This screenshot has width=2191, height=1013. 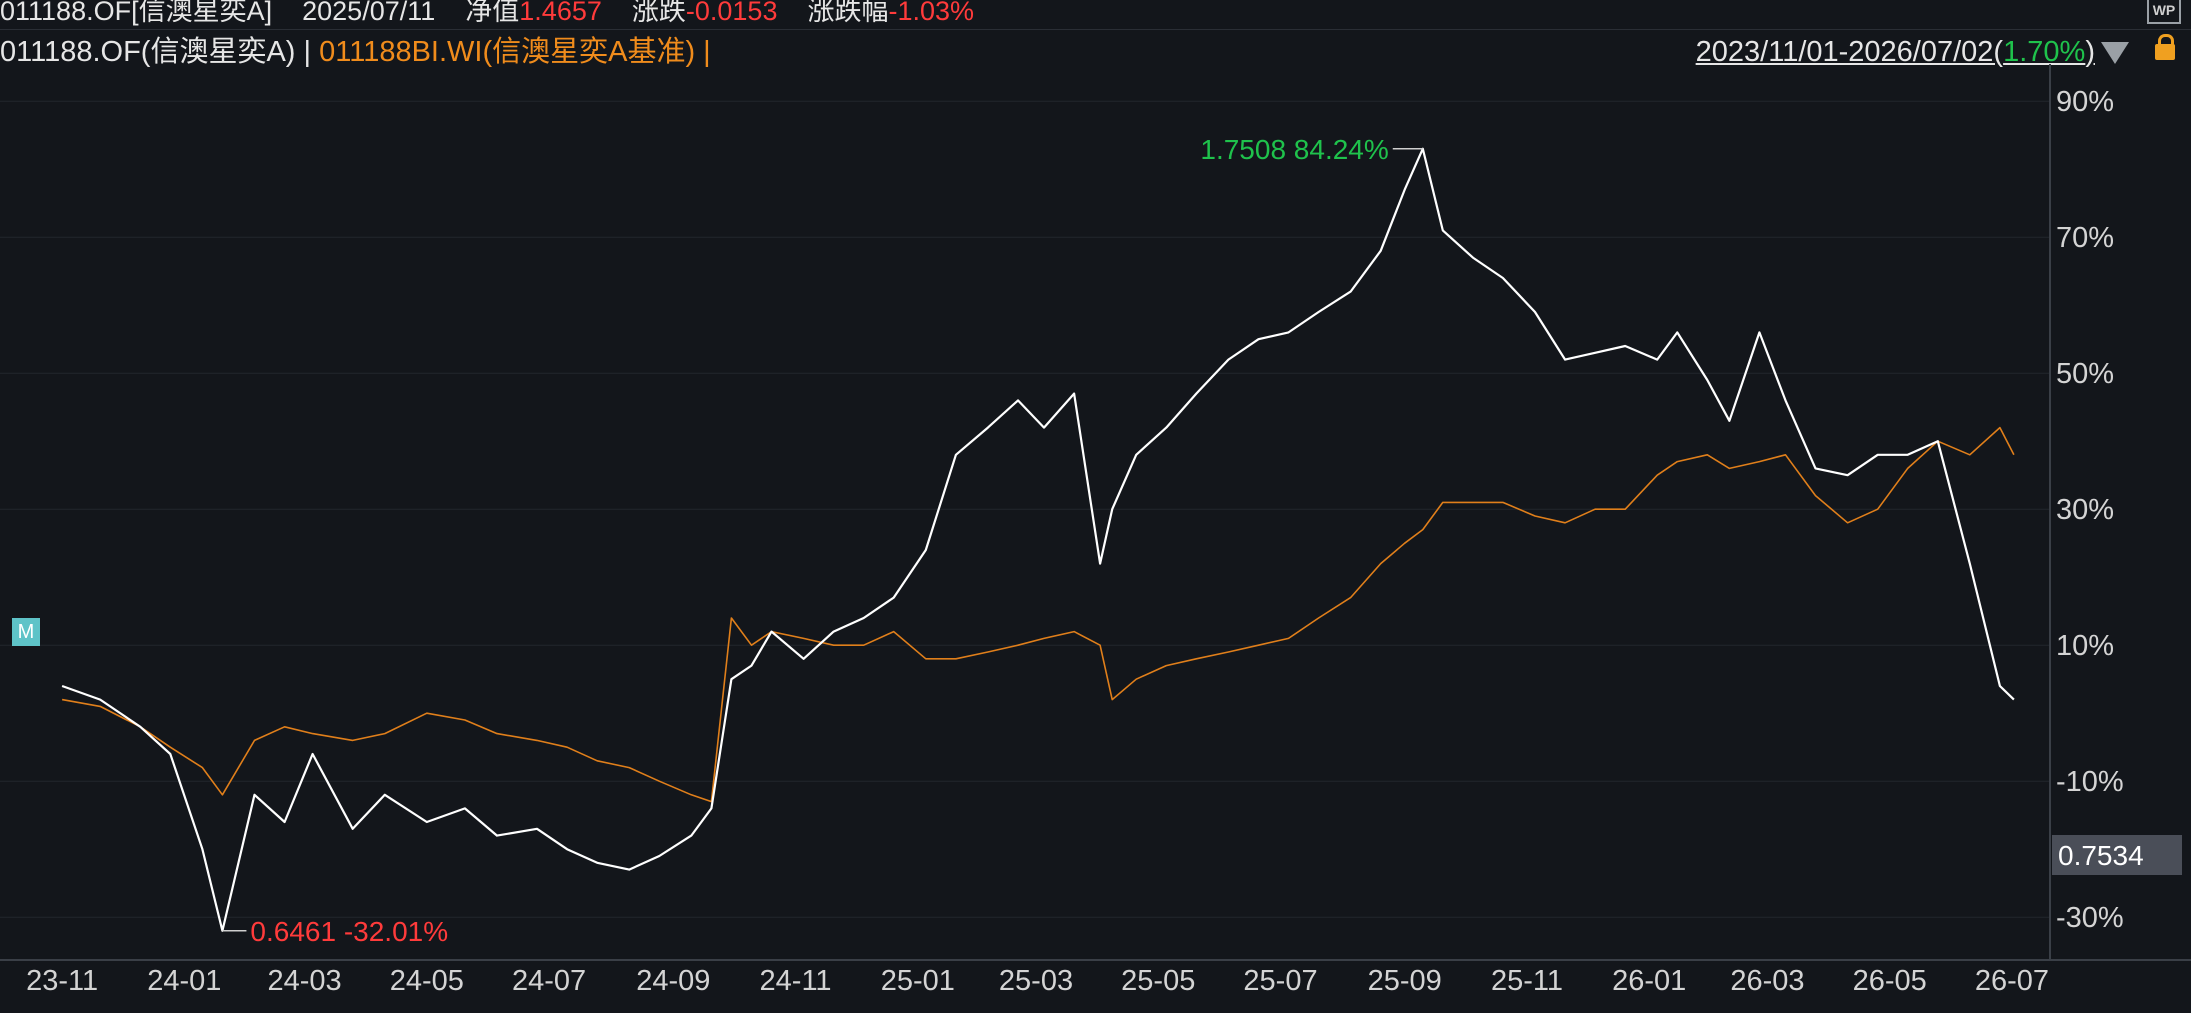 What do you see at coordinates (1527, 981) in the screenshot?
I see `x-tick-label: 25-11` at bounding box center [1527, 981].